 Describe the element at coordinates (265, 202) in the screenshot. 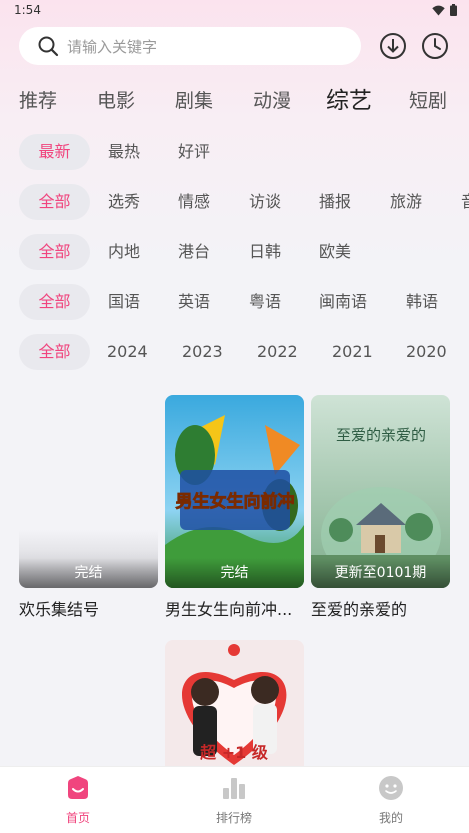

I see `filter-chip: 访谈` at that location.